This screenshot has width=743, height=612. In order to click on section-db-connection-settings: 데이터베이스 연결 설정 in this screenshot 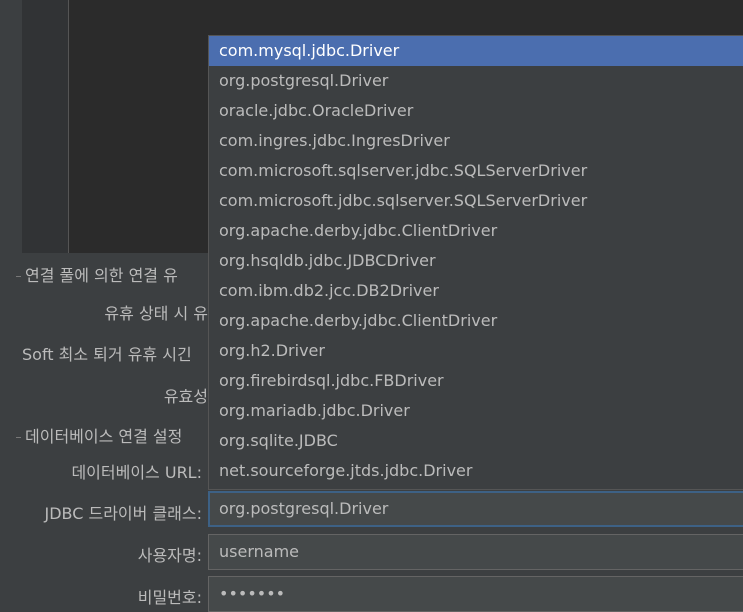, I will do `click(99, 435)`.